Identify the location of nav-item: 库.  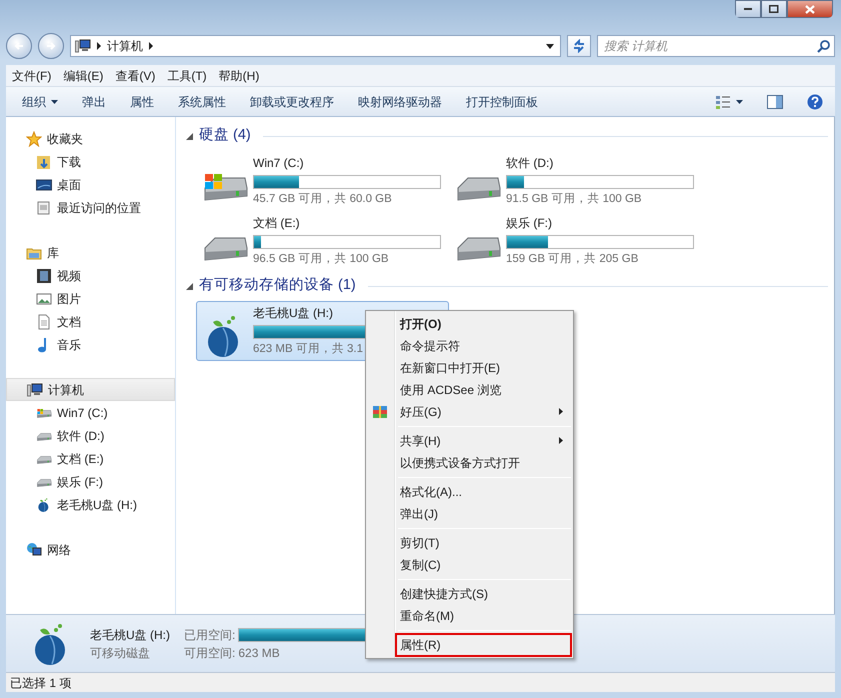
(90, 252).